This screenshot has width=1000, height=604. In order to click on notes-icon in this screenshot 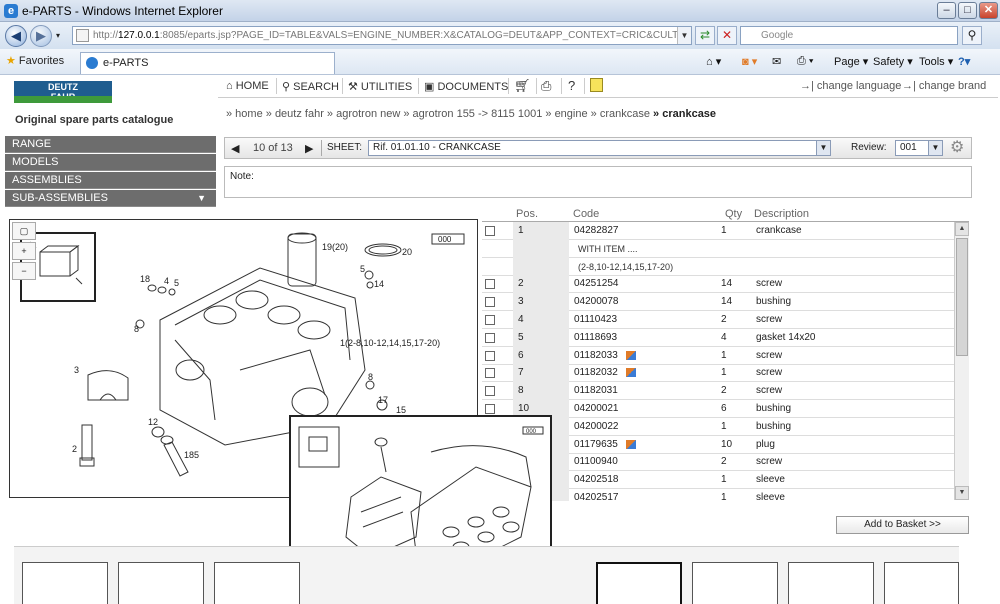, I will do `click(596, 86)`.